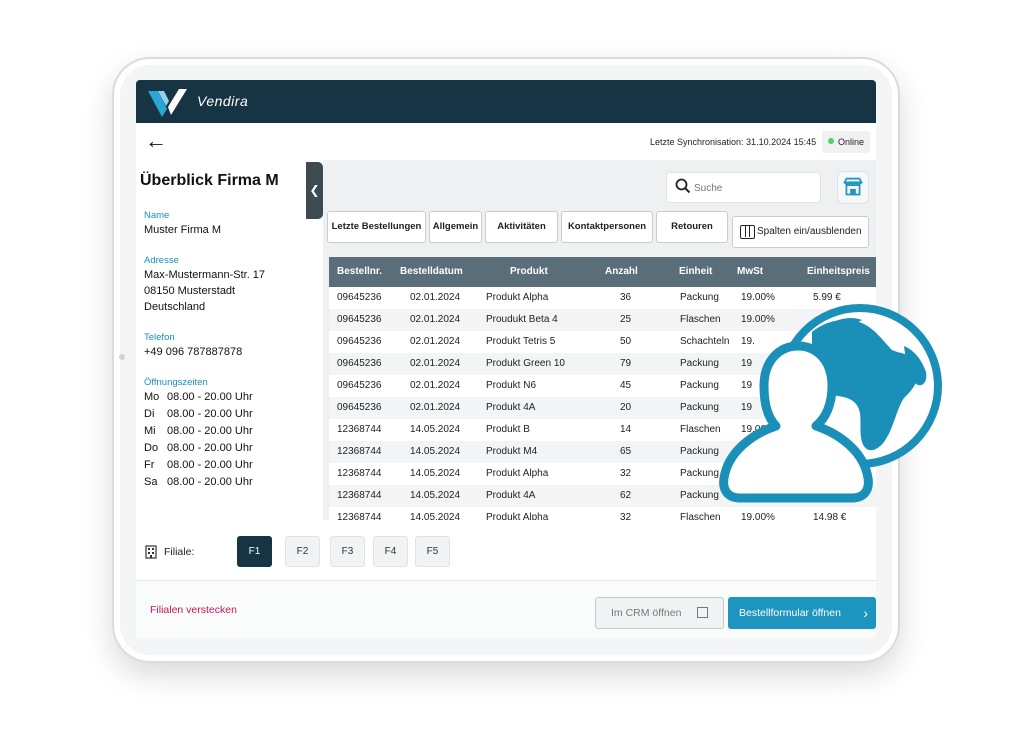 The image size is (1036, 730). What do you see at coordinates (753, 188) in the screenshot?
I see `search-input` at bounding box center [753, 188].